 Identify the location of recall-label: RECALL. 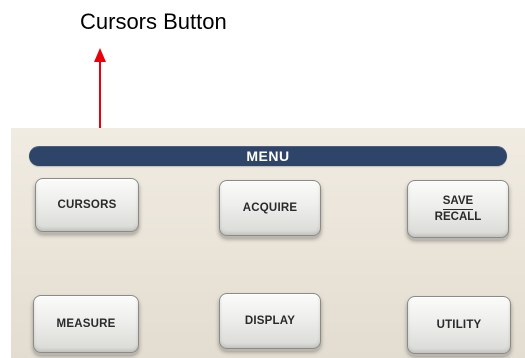
(458, 216).